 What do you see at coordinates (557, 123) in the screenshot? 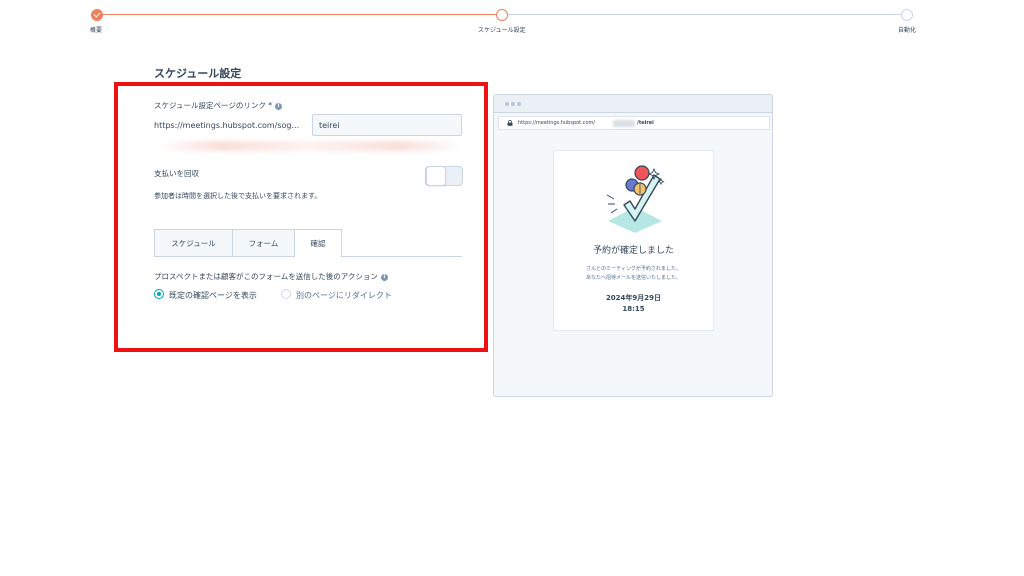
I see `preview-url: https://meetings.hubspot.com/` at bounding box center [557, 123].